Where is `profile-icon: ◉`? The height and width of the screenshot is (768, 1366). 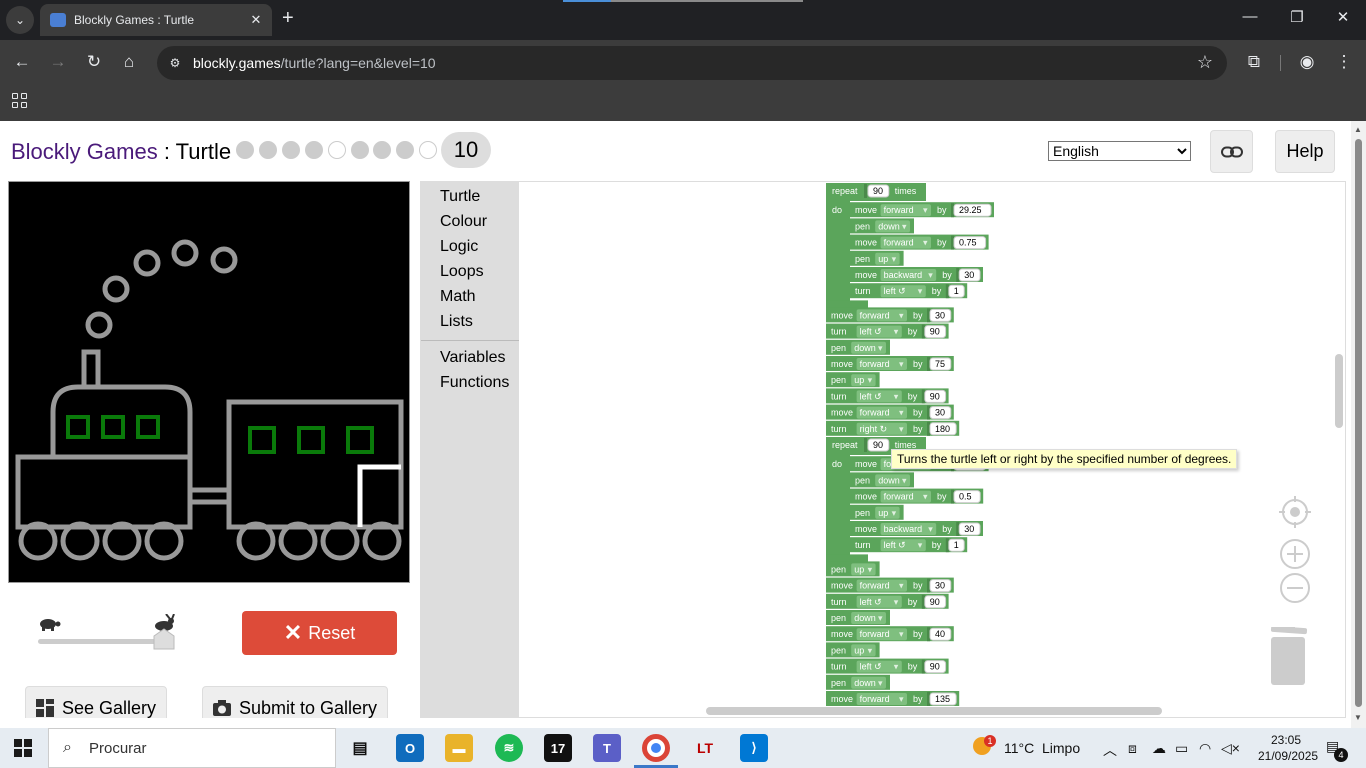 profile-icon: ◉ is located at coordinates (1307, 62).